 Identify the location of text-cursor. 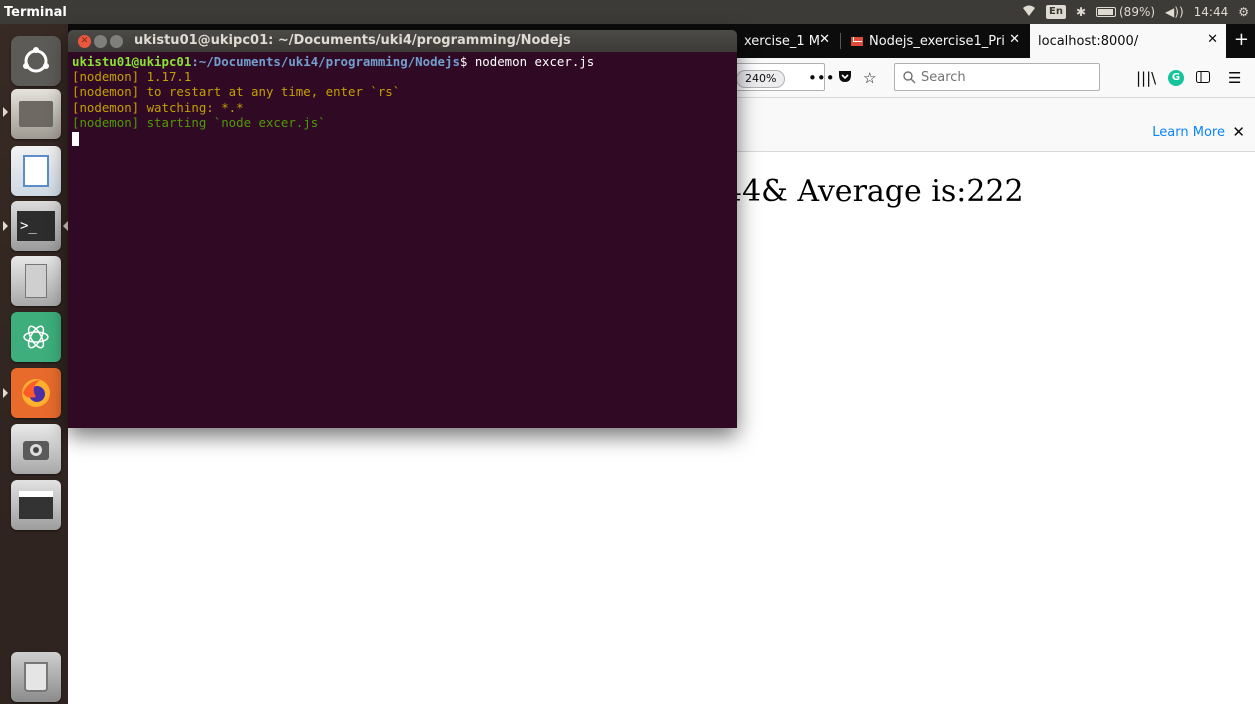
(75, 138).